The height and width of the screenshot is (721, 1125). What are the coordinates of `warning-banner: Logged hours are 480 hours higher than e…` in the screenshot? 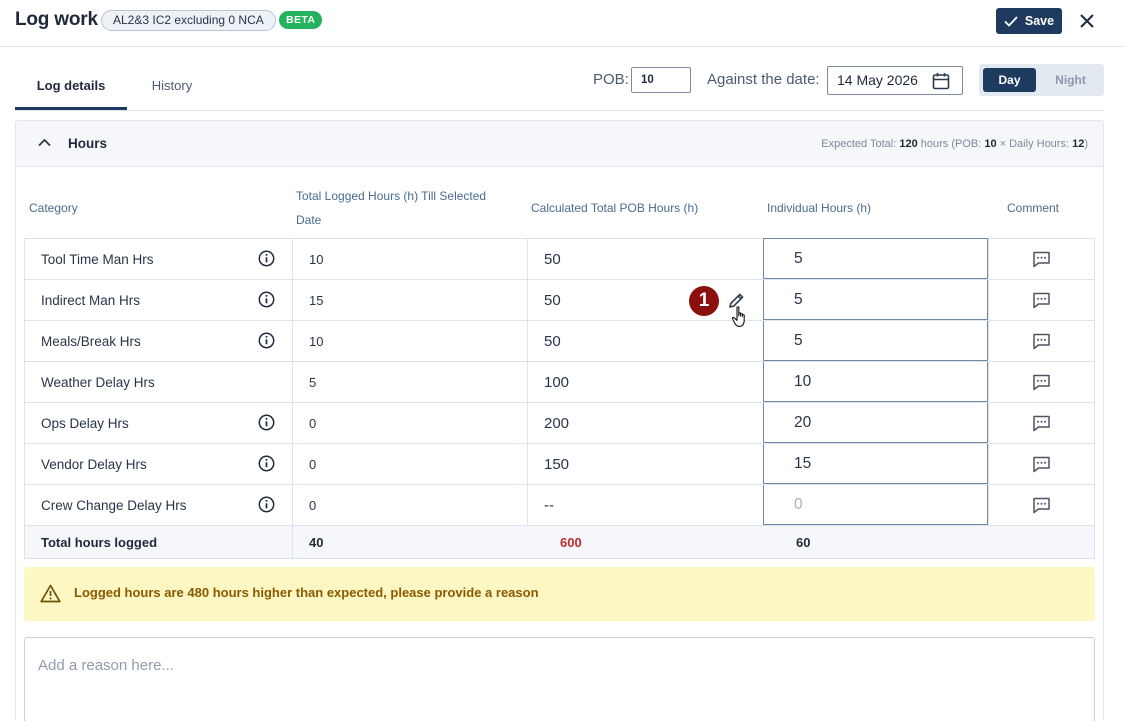 It's located at (559, 594).